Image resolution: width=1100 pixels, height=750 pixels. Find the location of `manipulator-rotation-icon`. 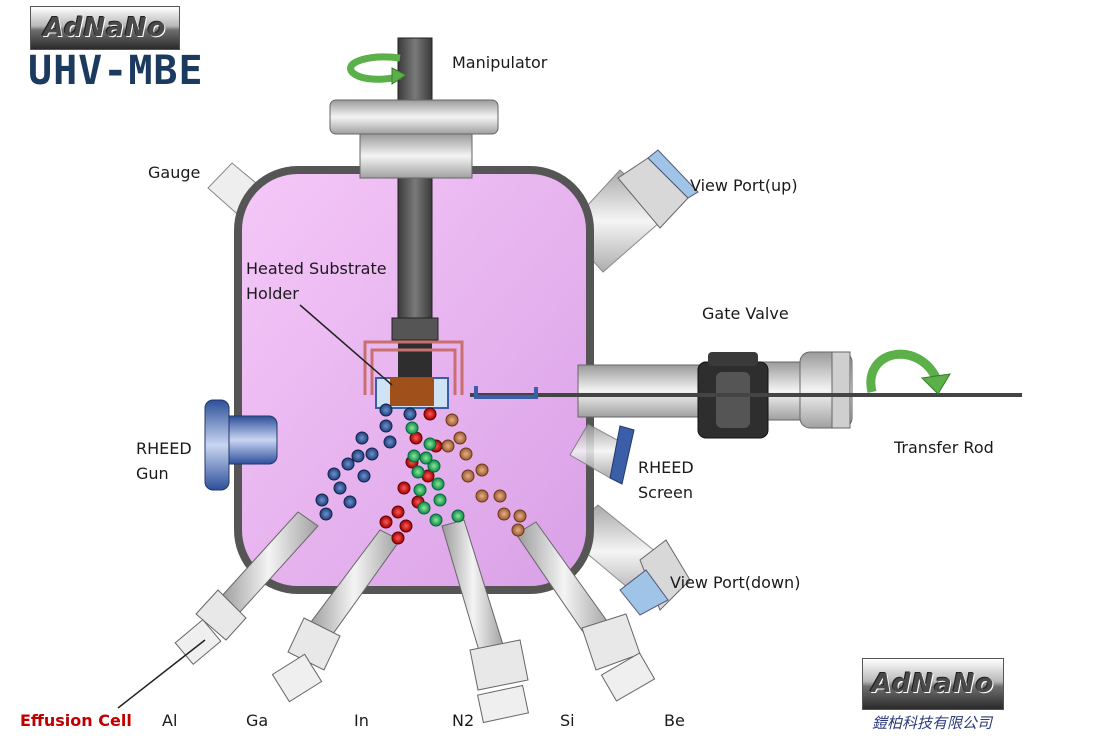

manipulator-rotation-icon is located at coordinates (377, 69).